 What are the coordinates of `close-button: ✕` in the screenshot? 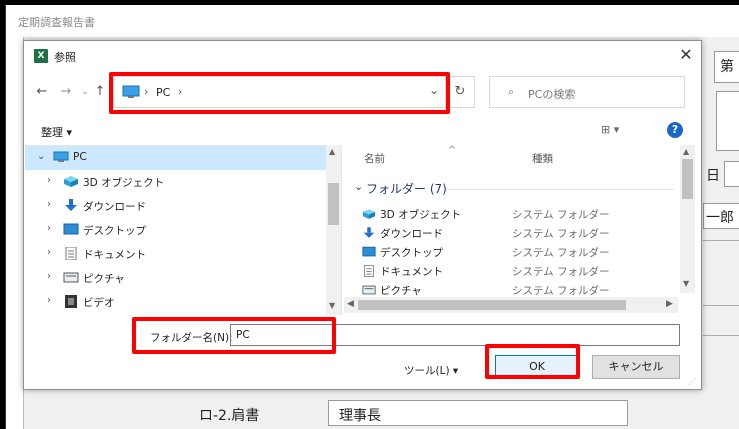 It's located at (686, 56).